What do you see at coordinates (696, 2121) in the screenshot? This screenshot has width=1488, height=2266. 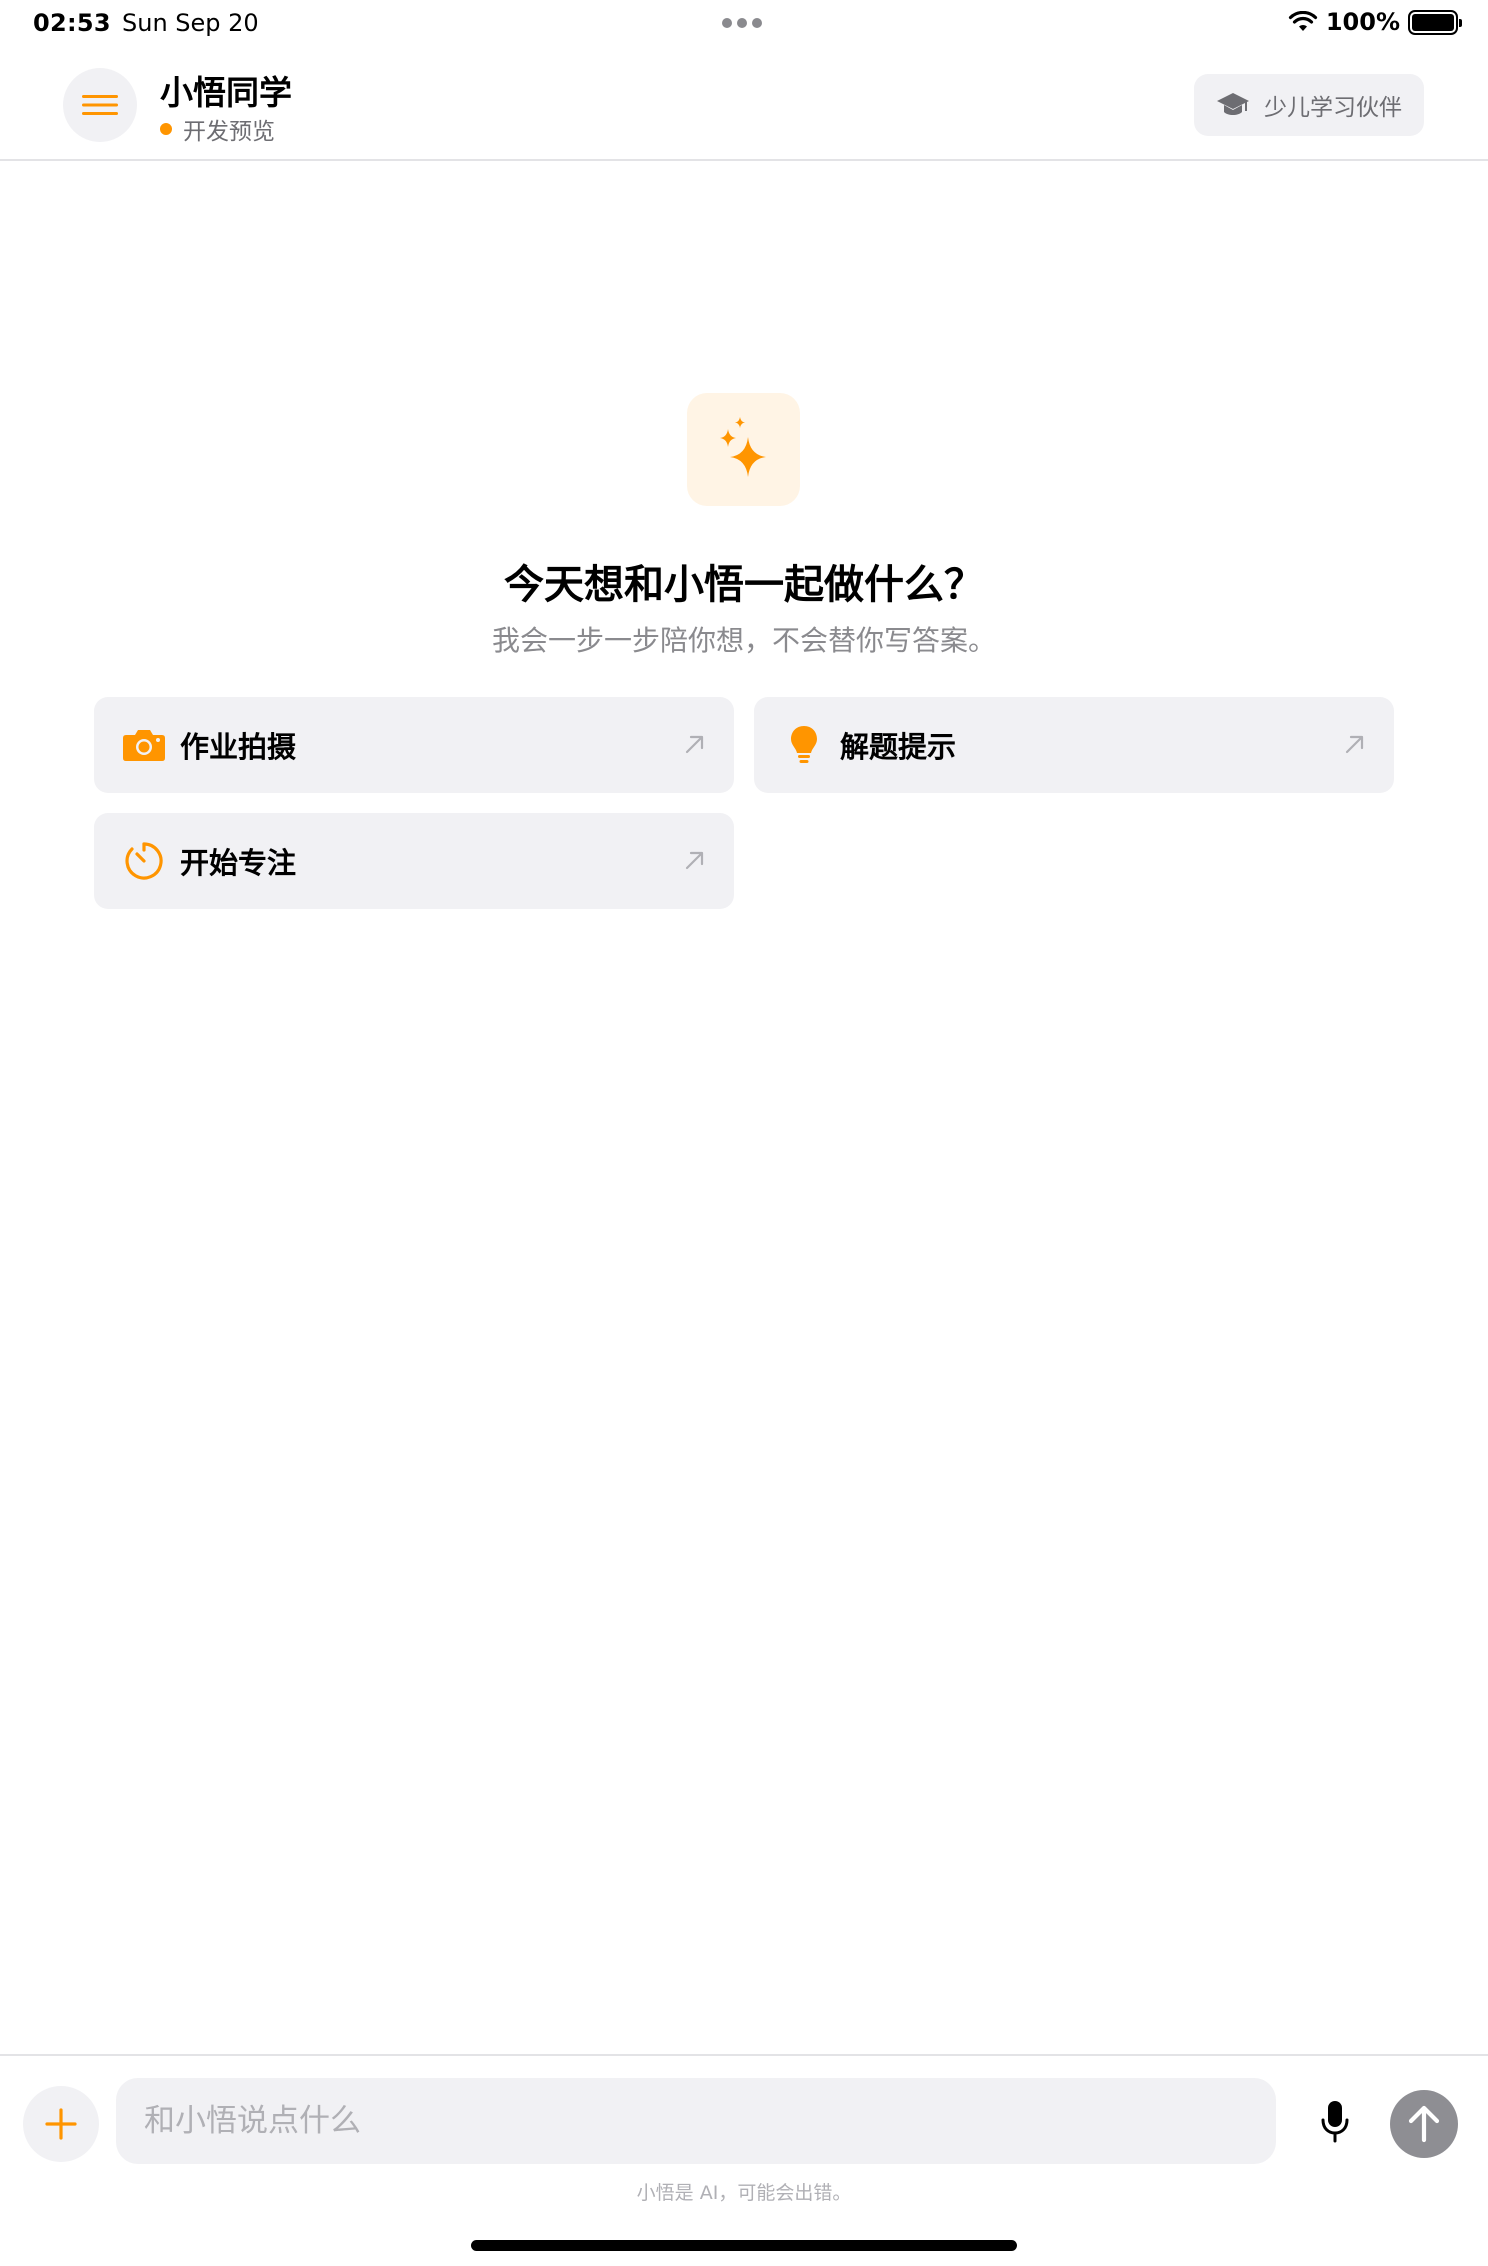 I see `message-input` at bounding box center [696, 2121].